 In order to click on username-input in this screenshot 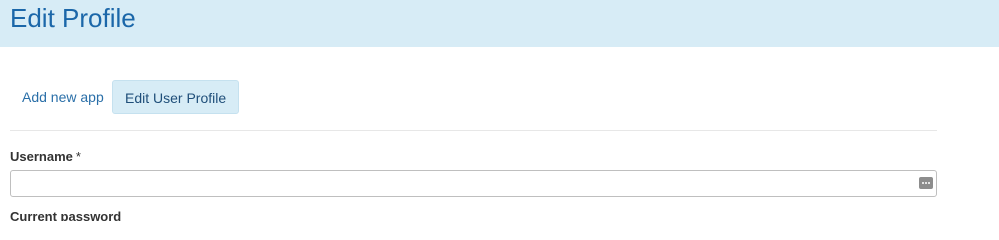, I will do `click(458, 183)`.